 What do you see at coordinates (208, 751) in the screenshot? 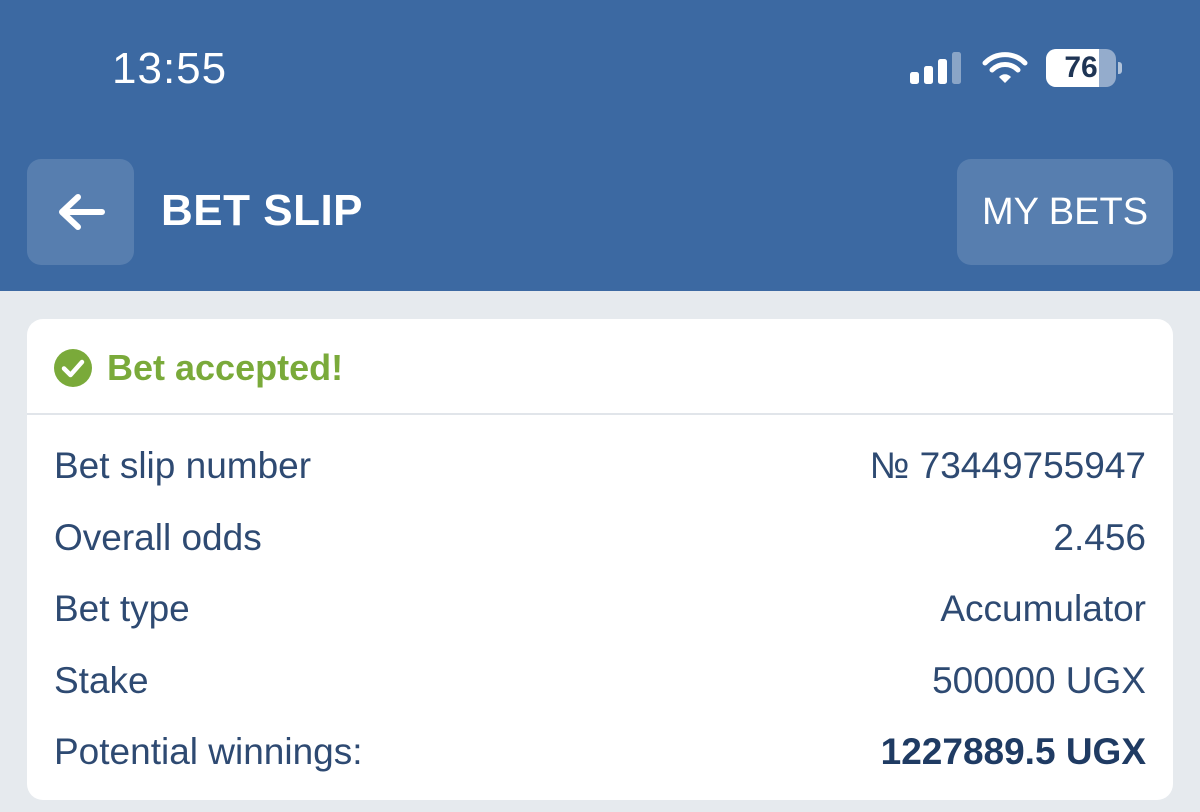
I see `detail-label: Potential winnings:` at bounding box center [208, 751].